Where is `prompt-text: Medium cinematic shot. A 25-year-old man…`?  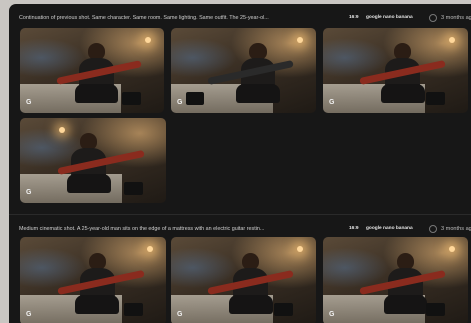 prompt-text: Medium cinematic shot. A 25-year-old man… is located at coordinates (169, 229).